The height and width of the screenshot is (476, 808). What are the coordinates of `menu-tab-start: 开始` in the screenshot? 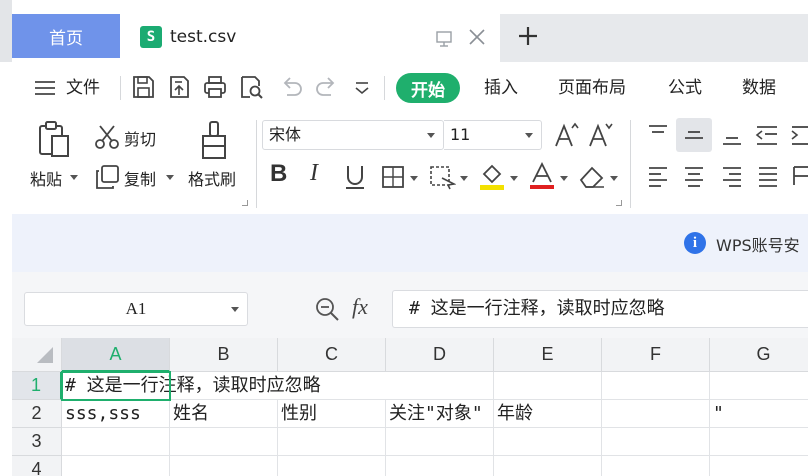 It's located at (428, 88).